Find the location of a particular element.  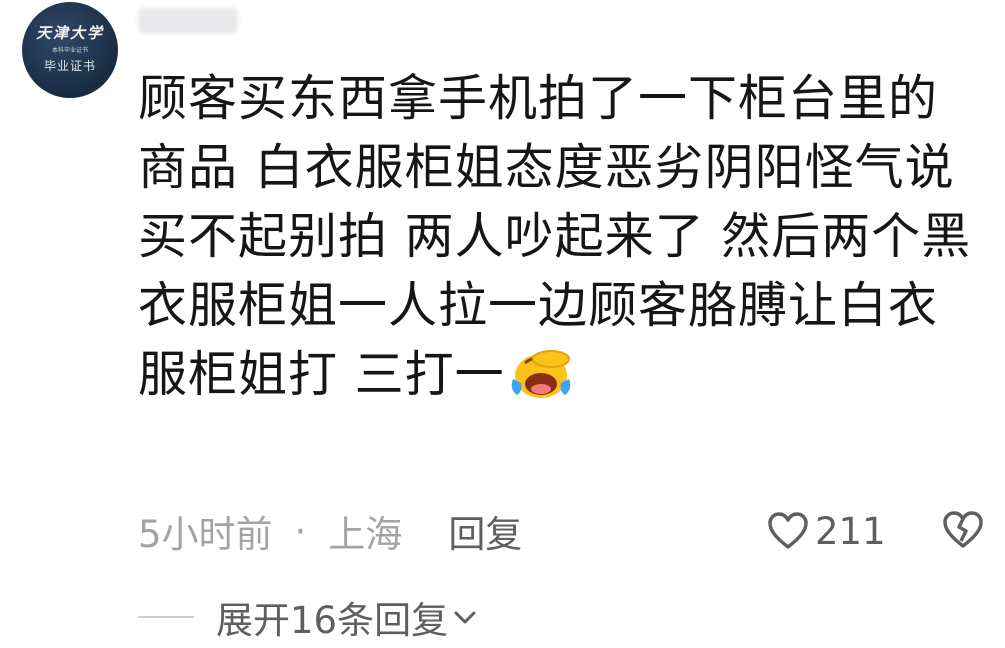

chevron-down-icon is located at coordinates (465, 617).